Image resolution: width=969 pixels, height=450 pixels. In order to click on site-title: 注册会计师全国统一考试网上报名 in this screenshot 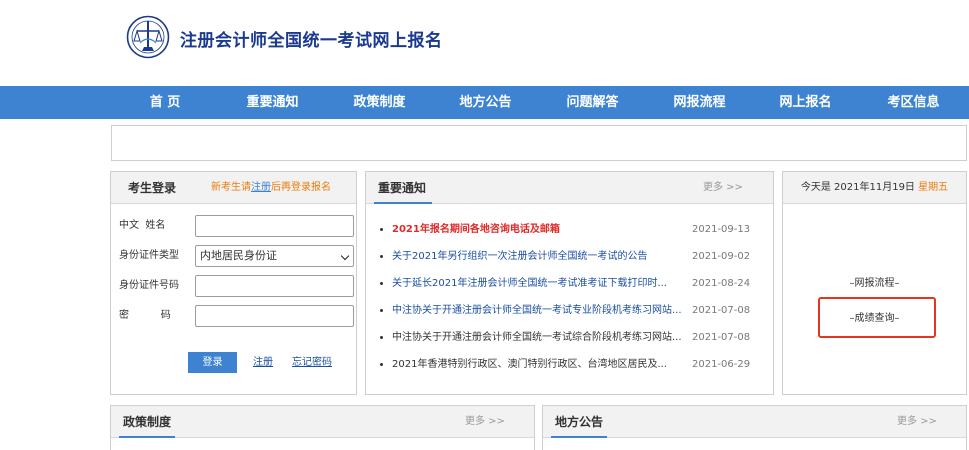, I will do `click(311, 41)`.